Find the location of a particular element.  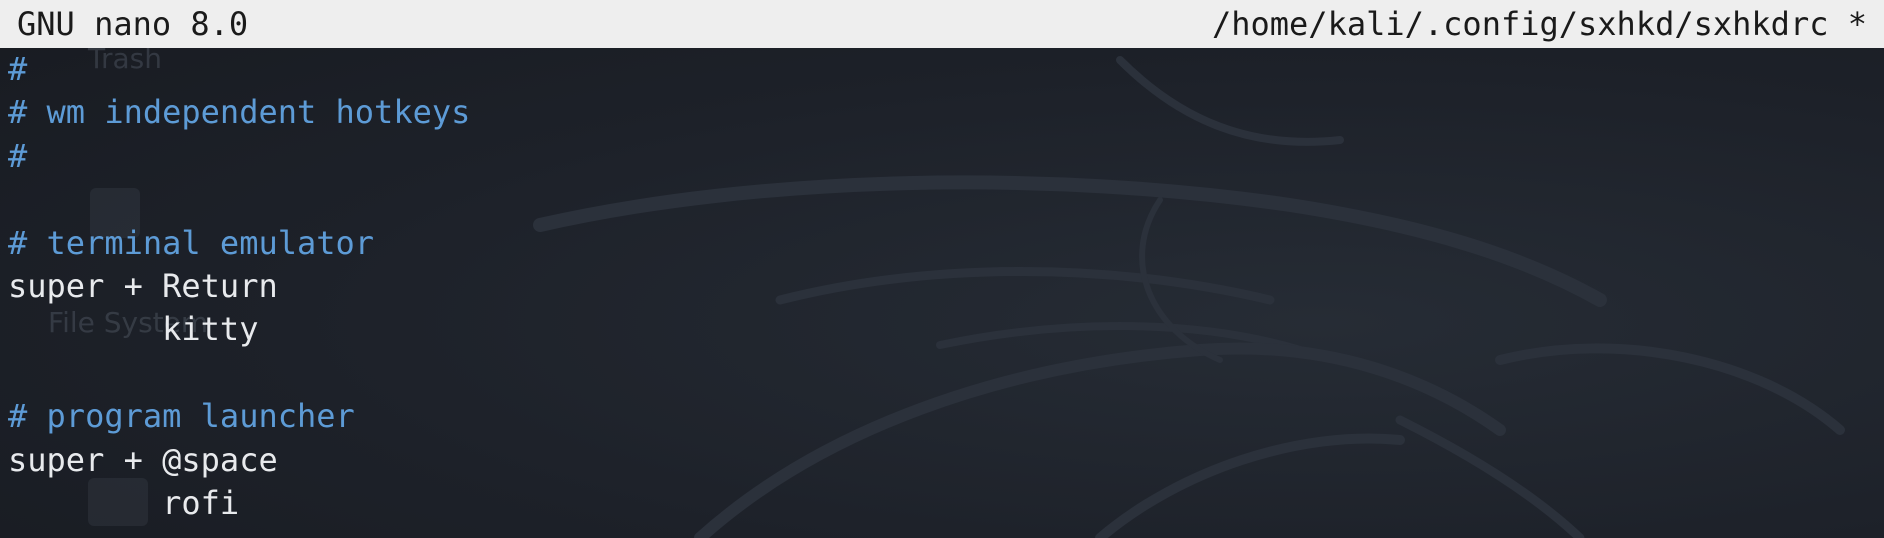

file-path: /home/kali/.config/sxhkd/sxhkdrc * is located at coordinates (1539, 24).